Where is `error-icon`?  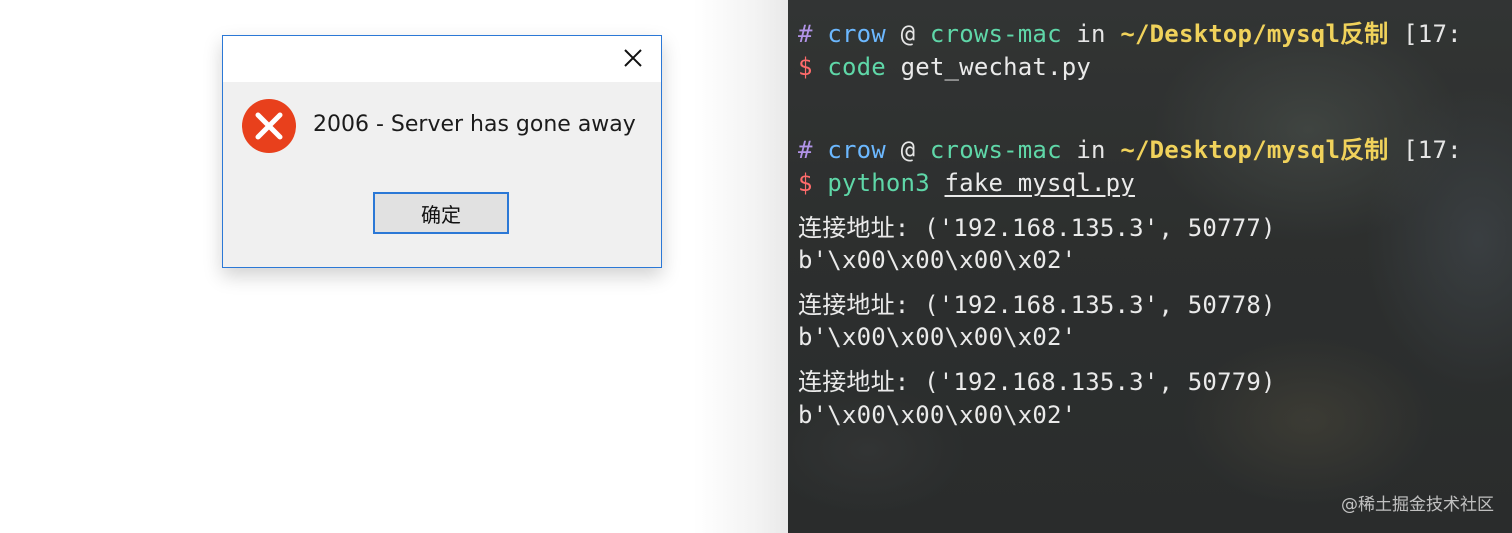
error-icon is located at coordinates (269, 126).